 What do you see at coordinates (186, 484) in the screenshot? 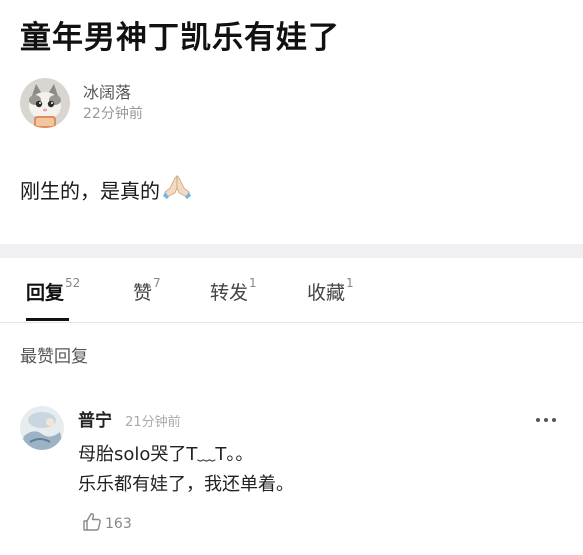
I see `comment-text-line-2: 乐乐都有娃了，我还单着。` at bounding box center [186, 484].